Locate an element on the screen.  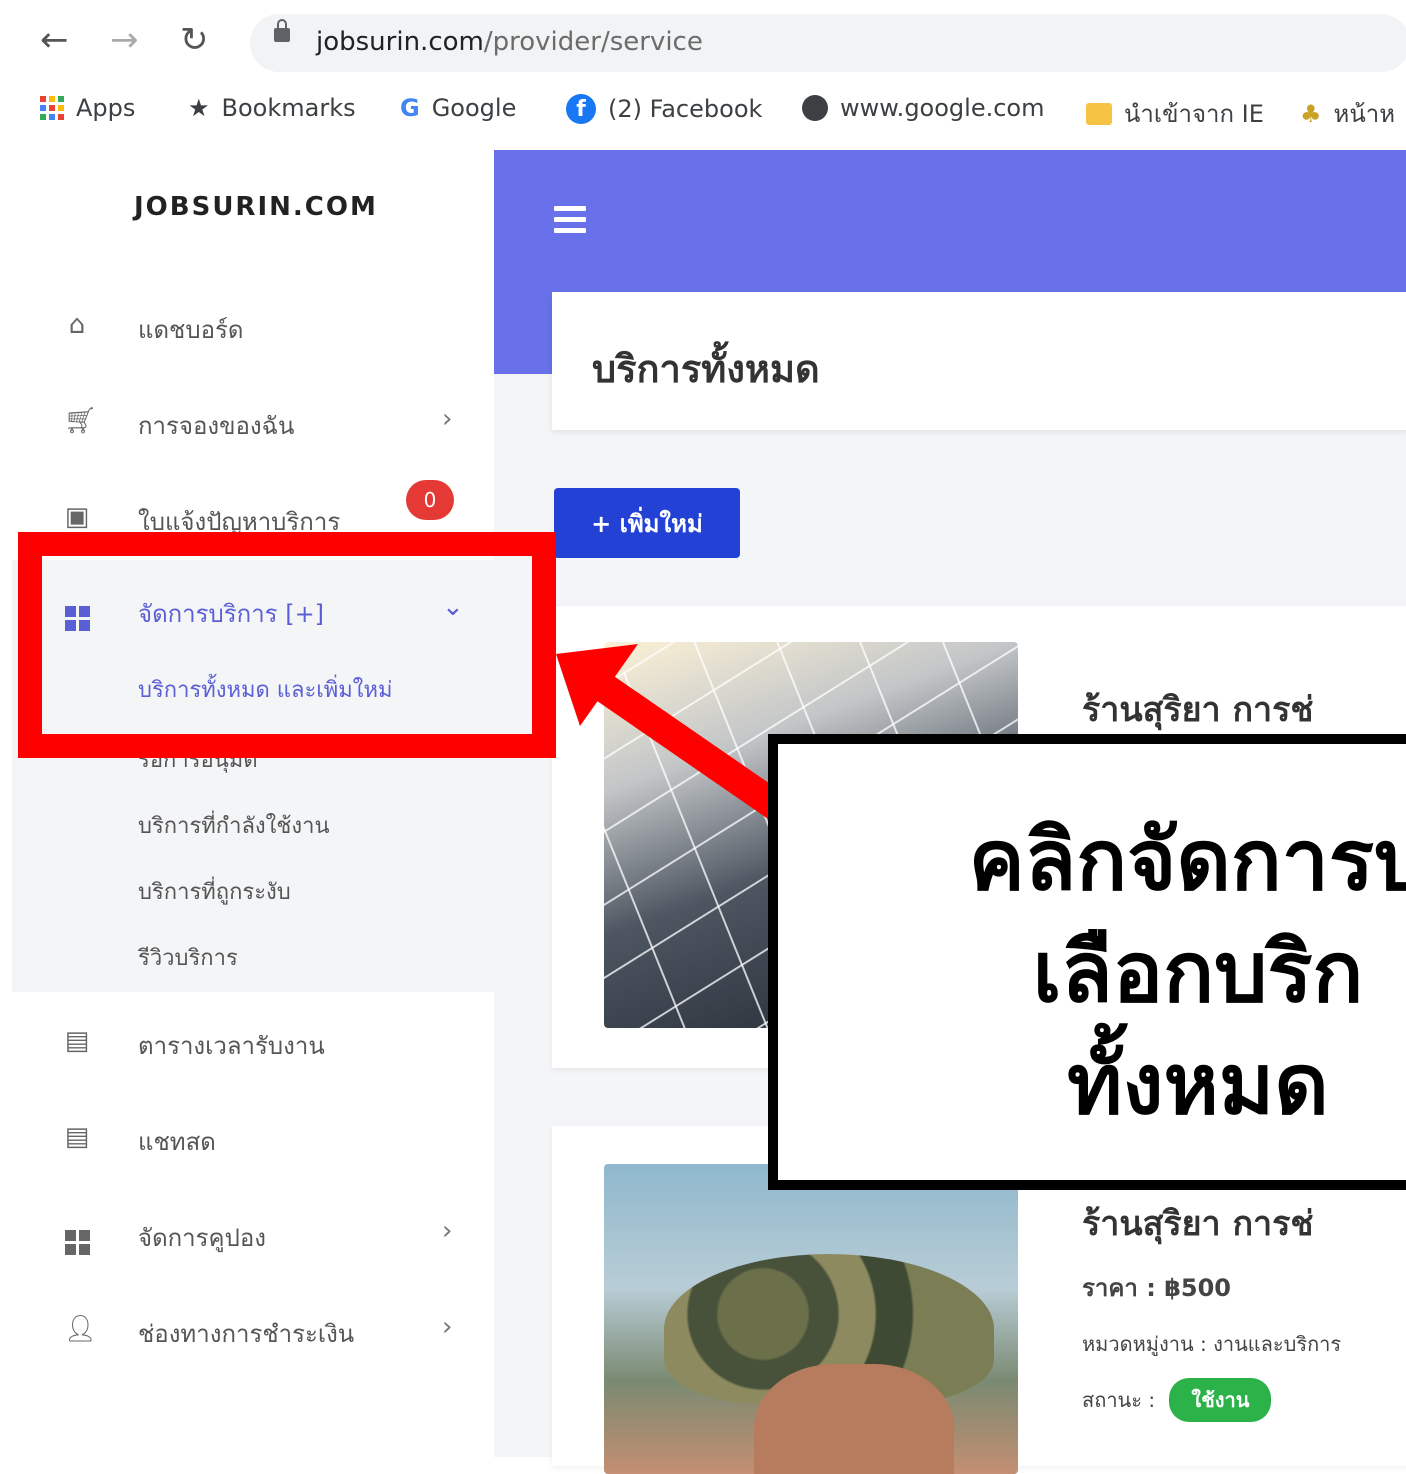
bookmark-google-com: www.google.com is located at coordinates (923, 108).